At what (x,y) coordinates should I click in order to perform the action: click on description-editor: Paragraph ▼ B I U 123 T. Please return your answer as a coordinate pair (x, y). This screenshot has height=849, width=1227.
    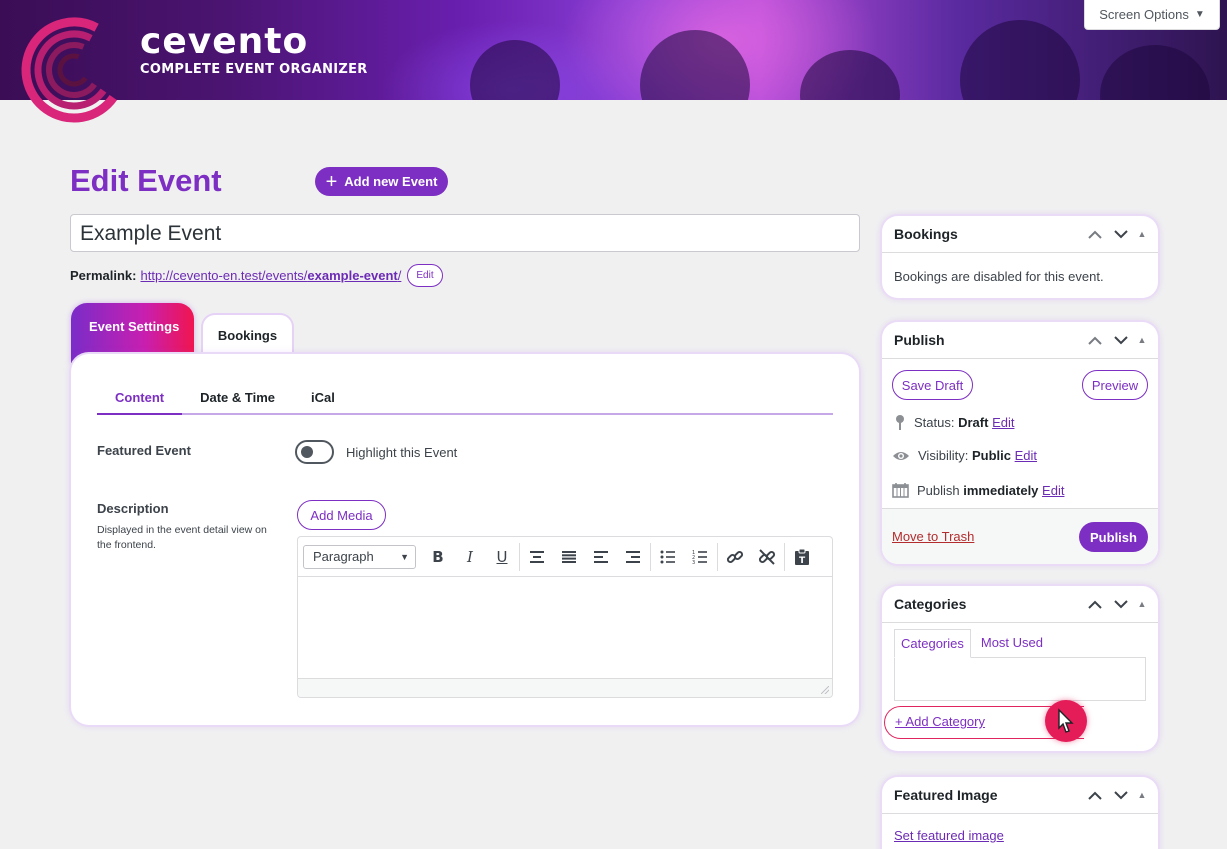
    Looking at the image, I should click on (565, 617).